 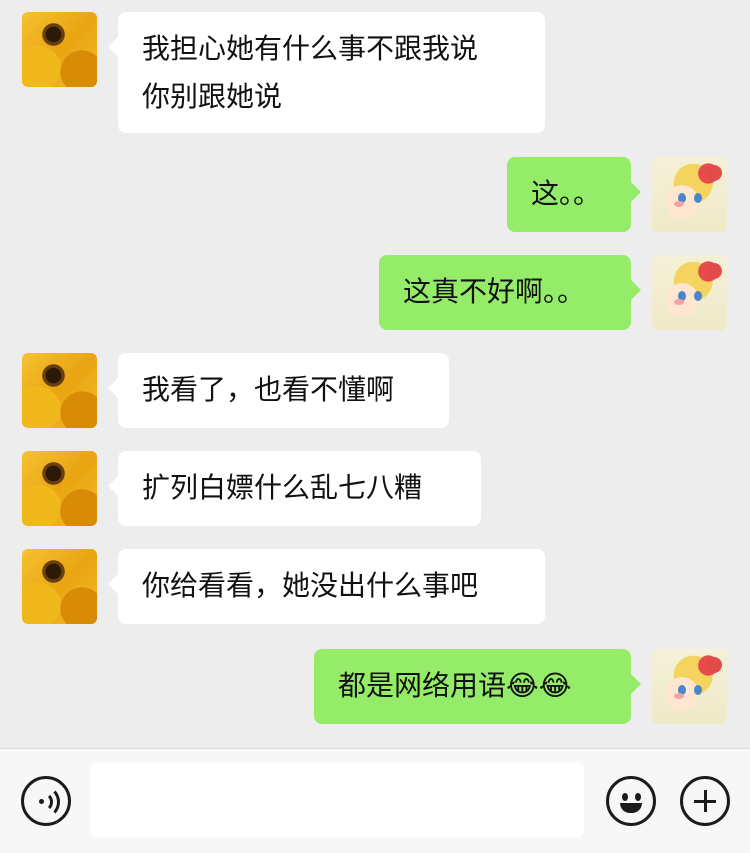 I want to click on message-input, so click(x=337, y=800).